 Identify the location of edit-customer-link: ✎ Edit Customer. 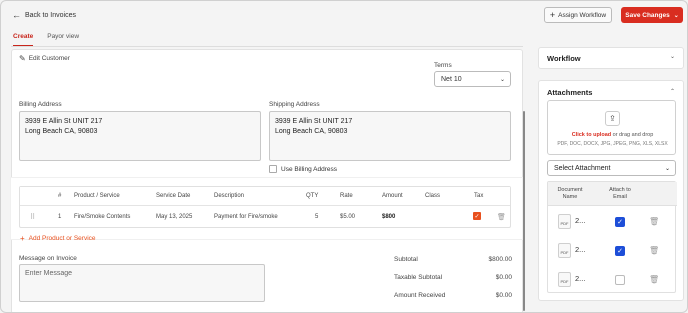
(44, 58).